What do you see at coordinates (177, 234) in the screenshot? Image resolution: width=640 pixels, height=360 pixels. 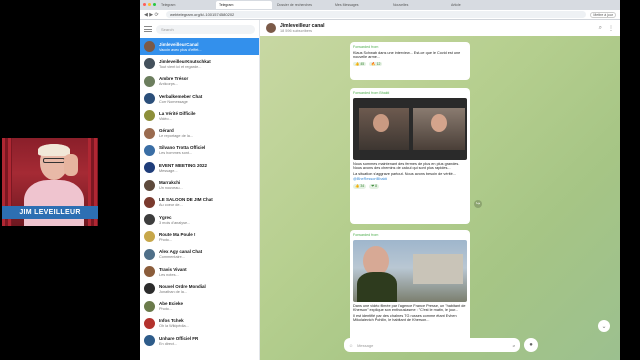 I see `chat-title: Route Ma Poule !` at bounding box center [177, 234].